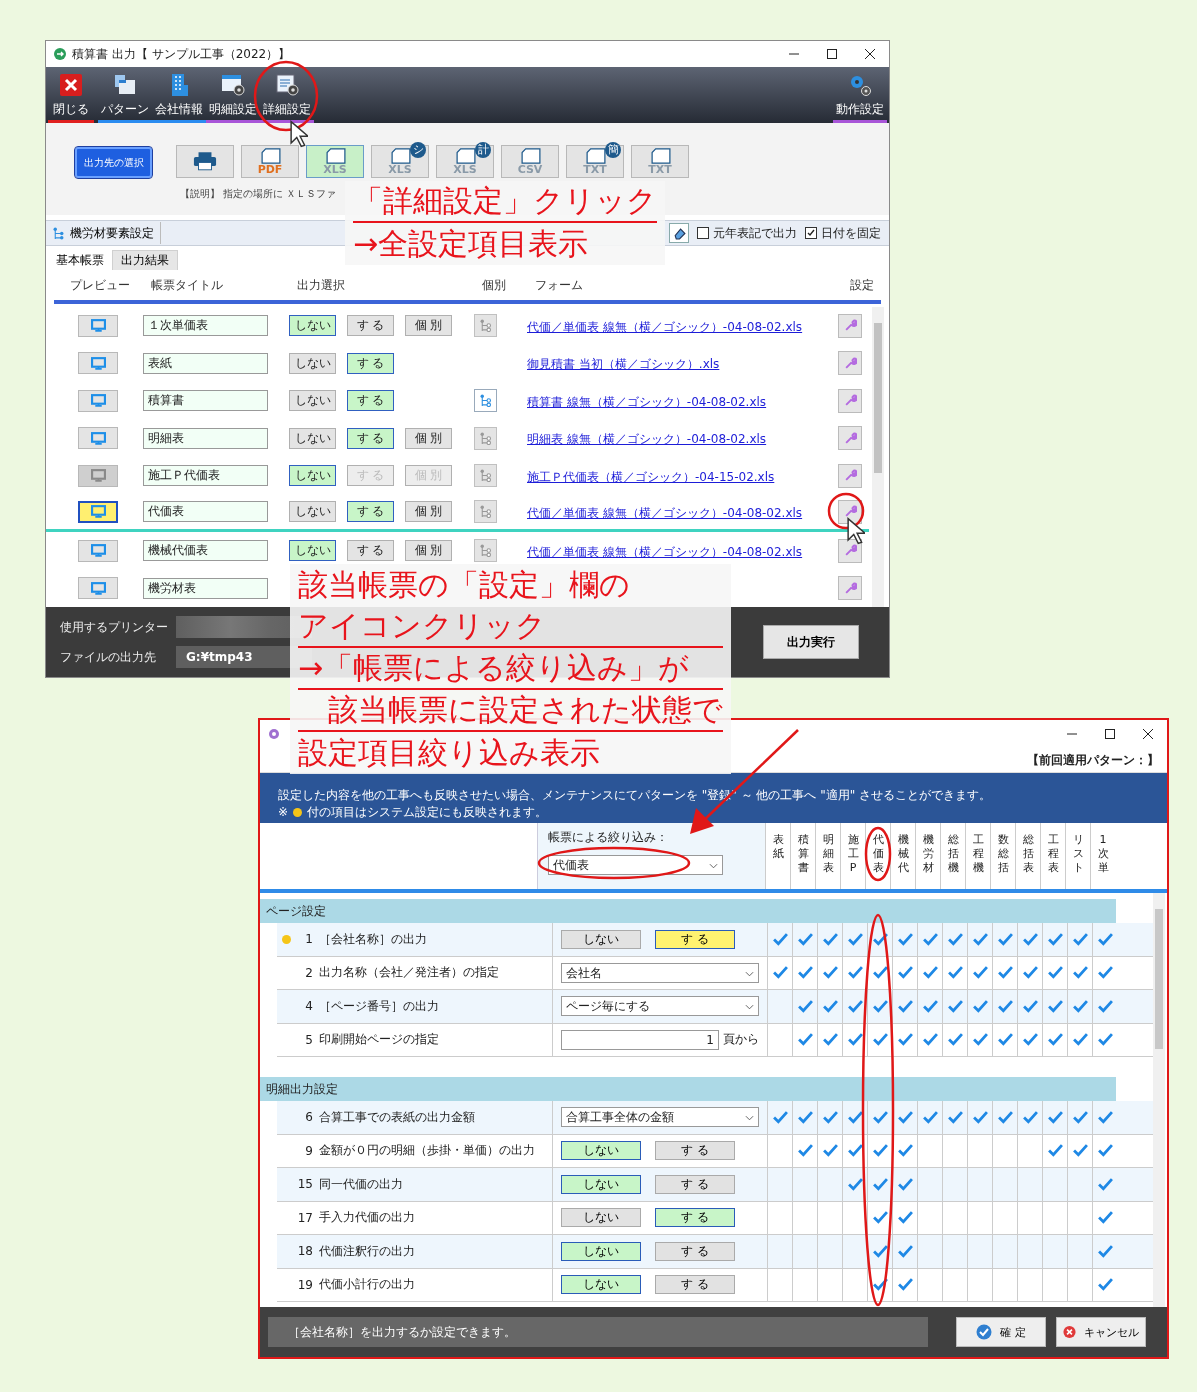  Describe the element at coordinates (400, 161) in the screenshot. I see `format-button: XLS シ` at that location.